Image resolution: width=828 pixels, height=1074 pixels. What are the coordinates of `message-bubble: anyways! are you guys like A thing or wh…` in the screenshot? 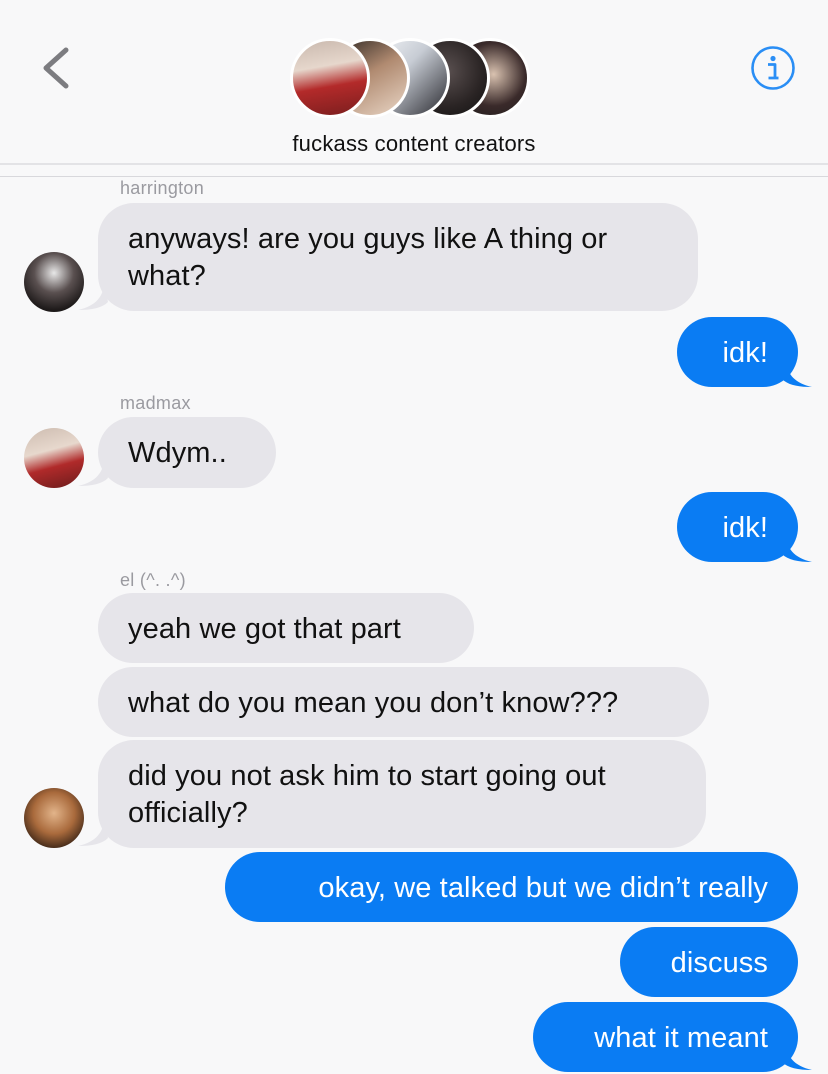 It's located at (398, 257).